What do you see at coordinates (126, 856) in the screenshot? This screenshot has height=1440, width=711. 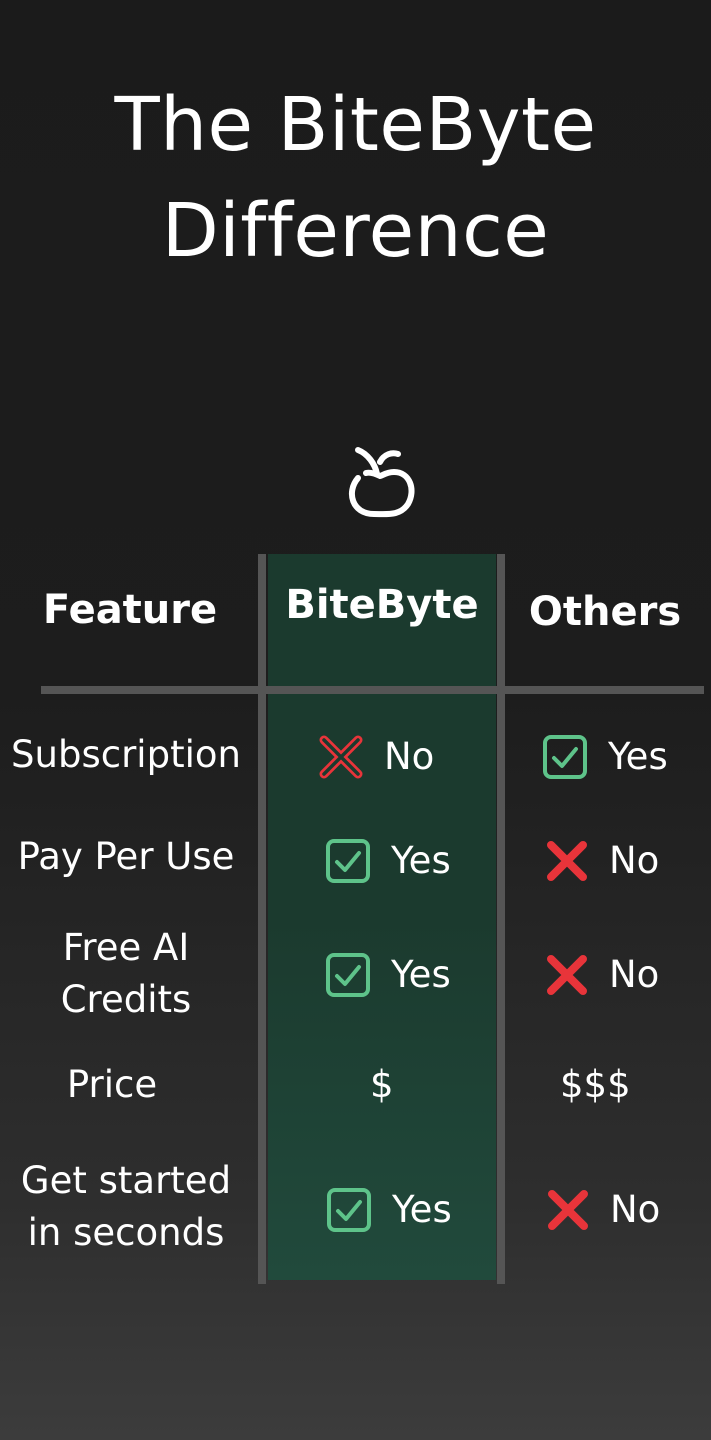 I see `feature-pay-per-use: Pay Per Use` at bounding box center [126, 856].